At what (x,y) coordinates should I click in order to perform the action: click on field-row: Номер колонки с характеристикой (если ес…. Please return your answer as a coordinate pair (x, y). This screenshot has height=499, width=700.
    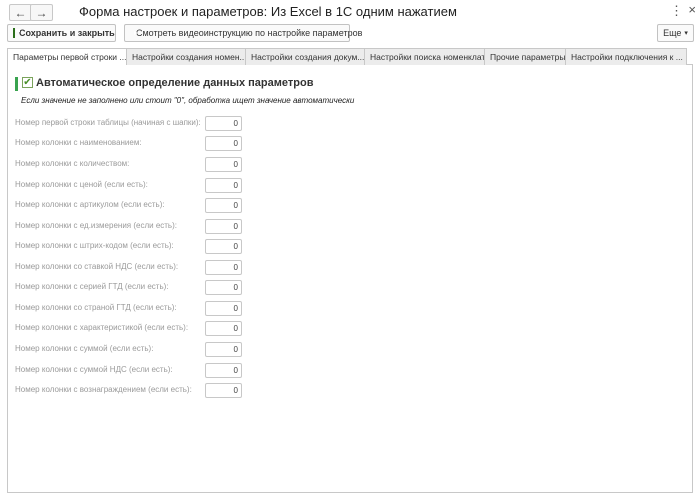
    Looking at the image, I should click on (130, 328).